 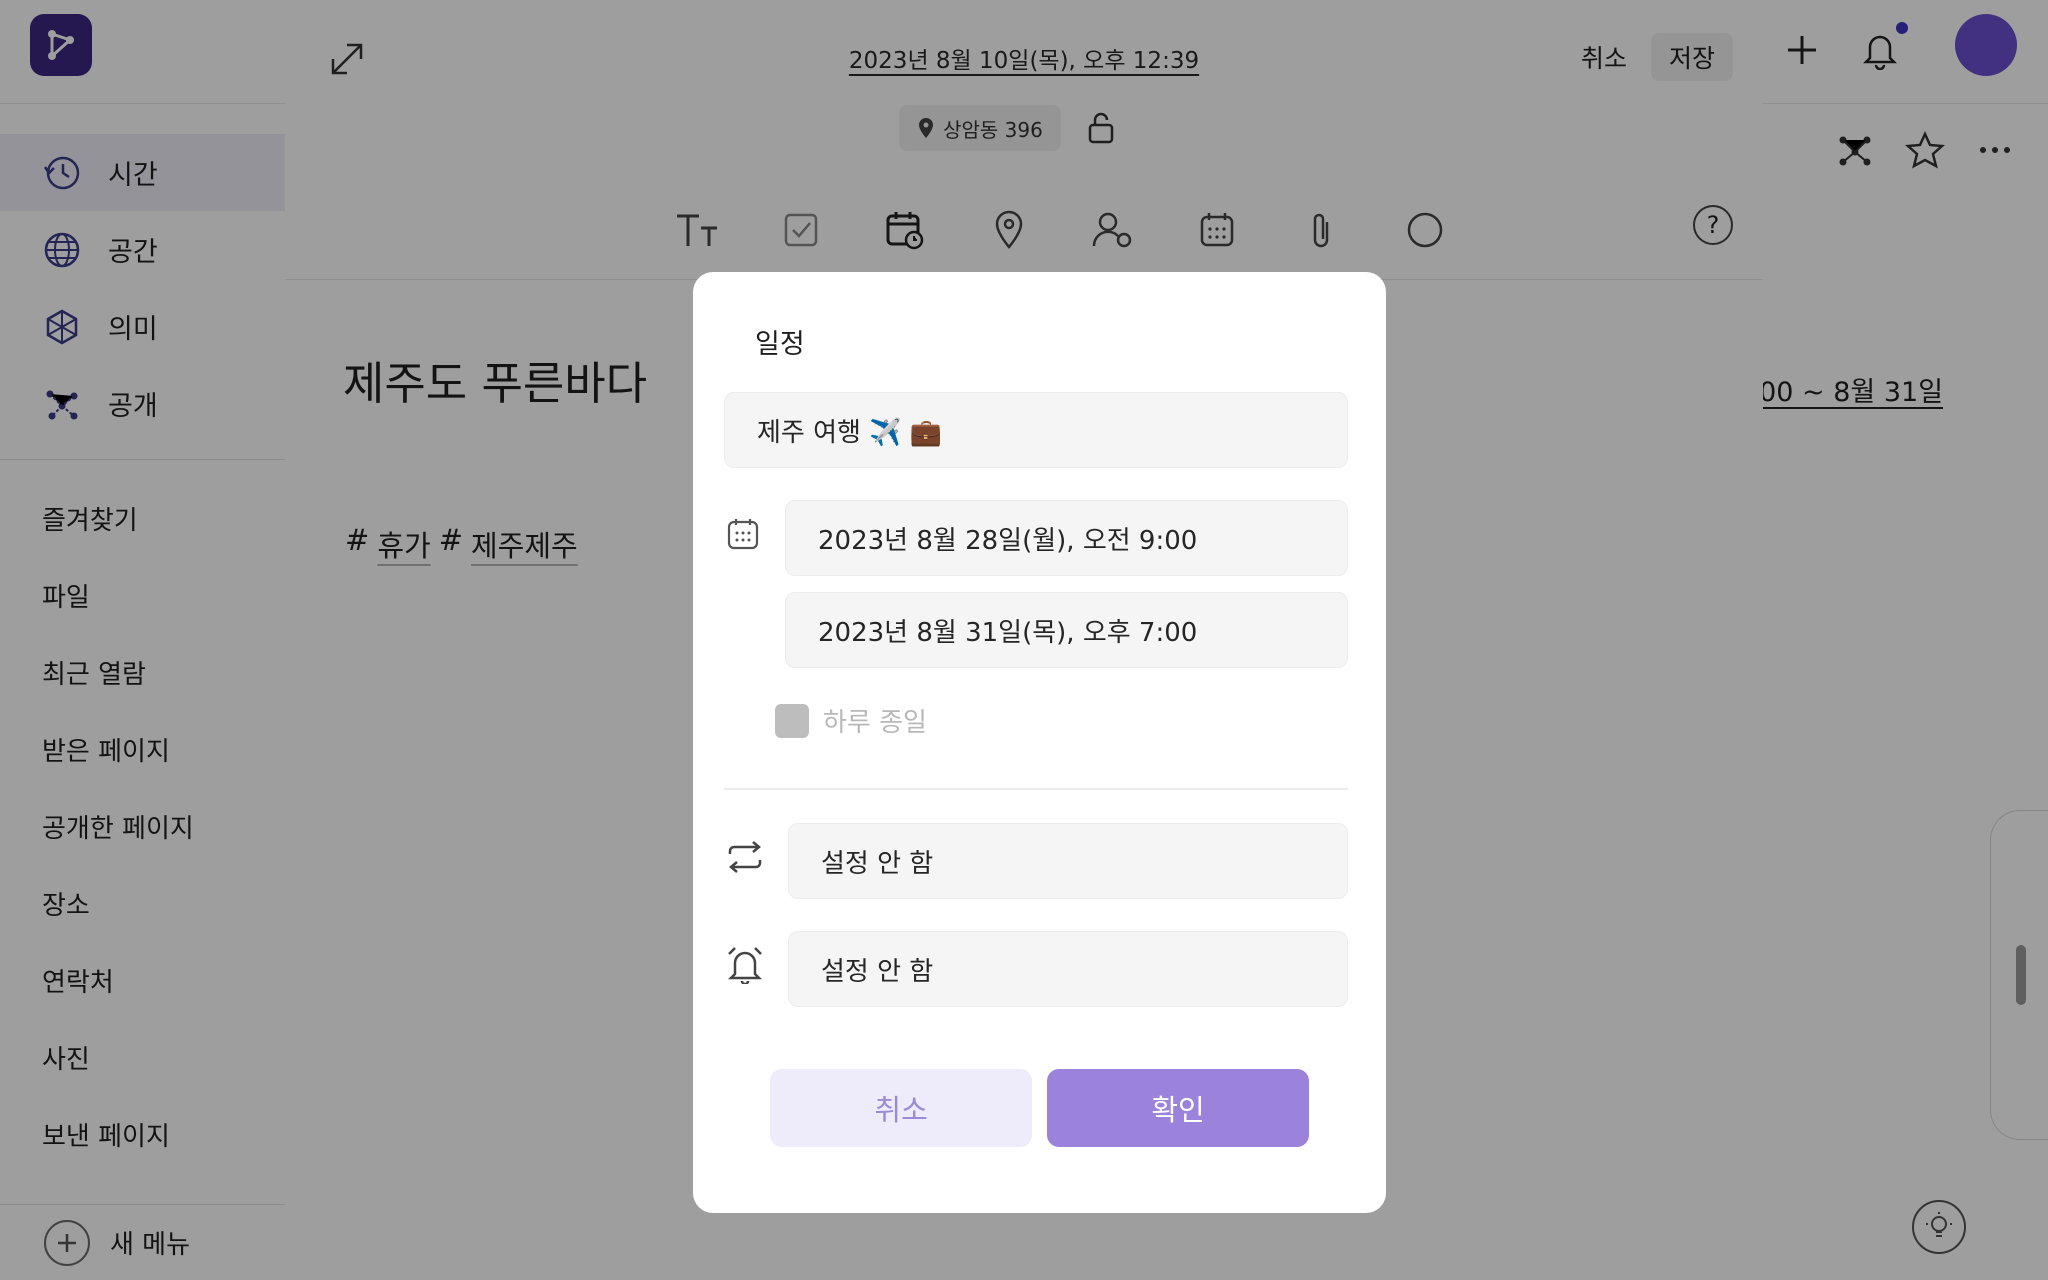 What do you see at coordinates (780, 344) in the screenshot?
I see `dialog-title: 일정` at bounding box center [780, 344].